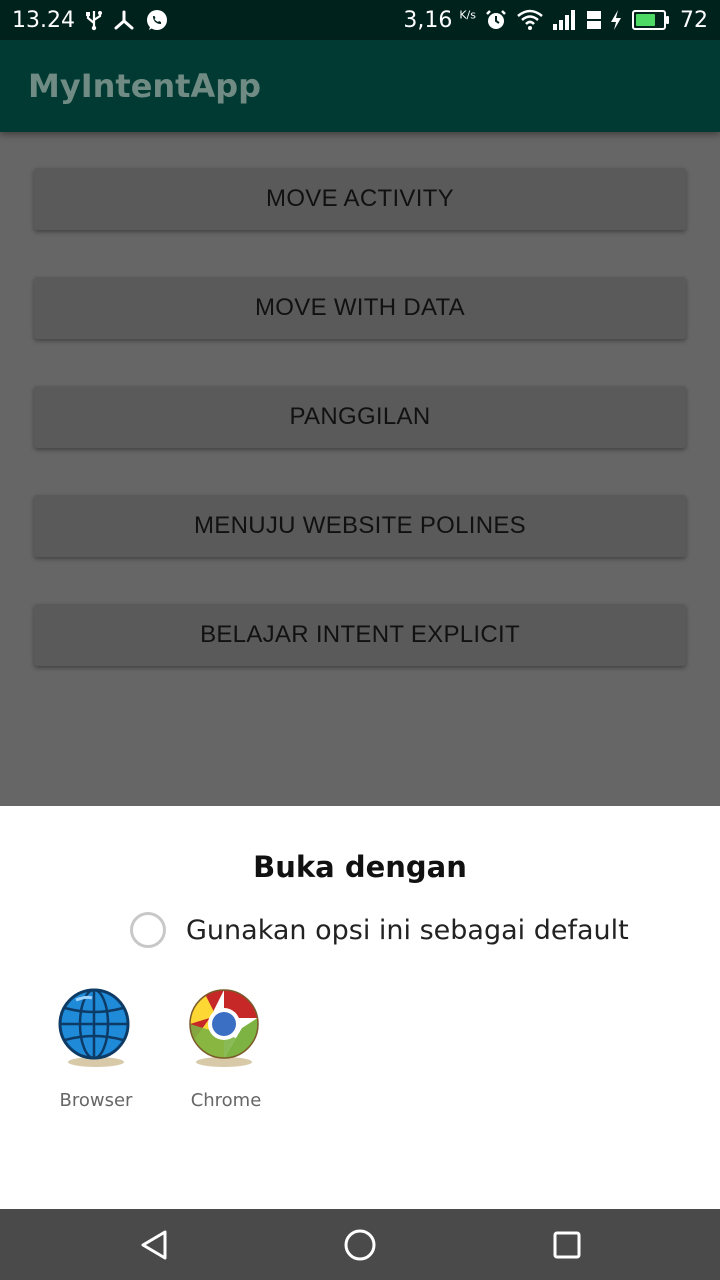  What do you see at coordinates (428, 20) in the screenshot?
I see `network-speed-value: 3,16` at bounding box center [428, 20].